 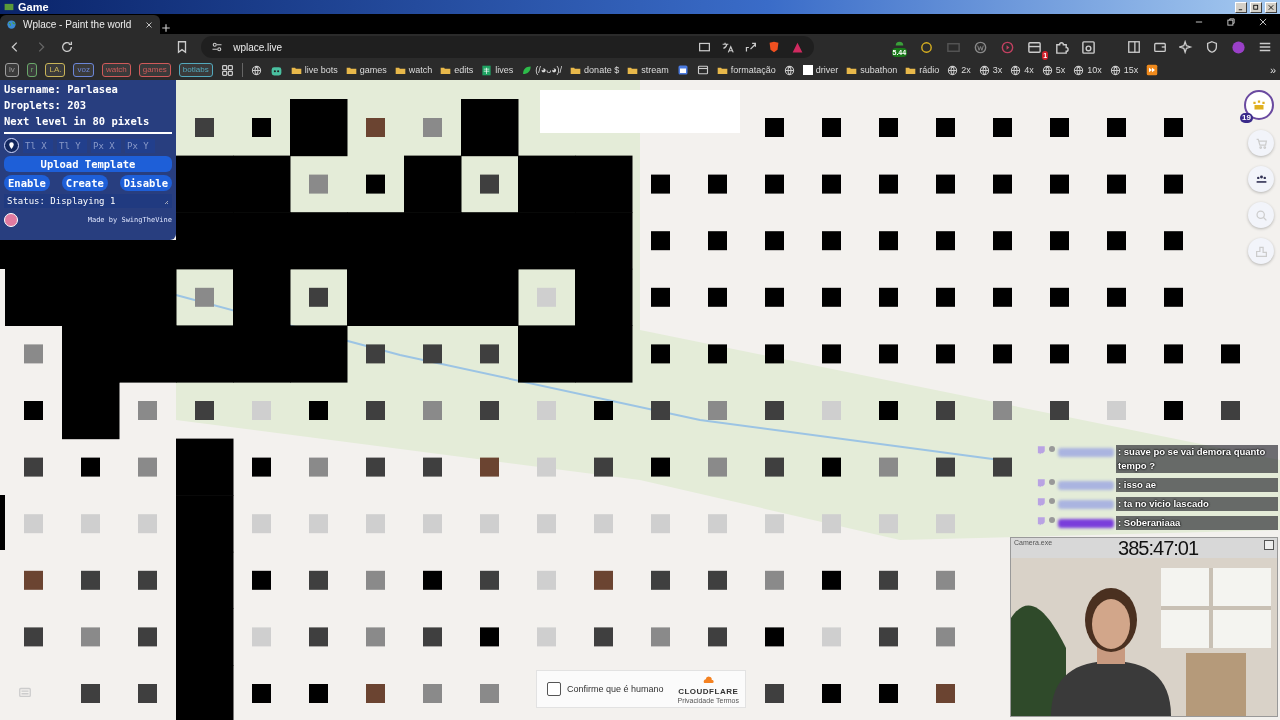 What do you see at coordinates (11, 145) in the screenshot?
I see `location-pin-button` at bounding box center [11, 145].